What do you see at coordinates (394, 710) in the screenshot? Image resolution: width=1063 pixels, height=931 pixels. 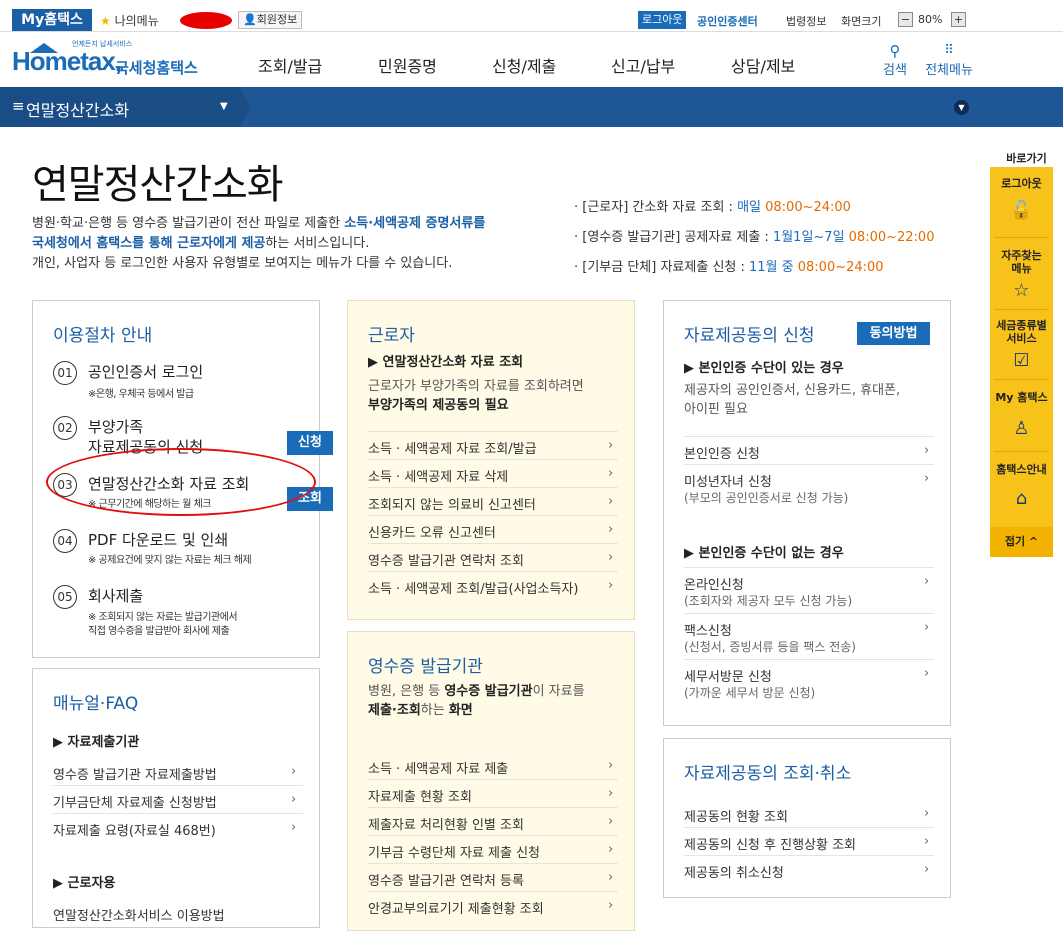 I see `issuer-text-bold: 제출·조회` at bounding box center [394, 710].